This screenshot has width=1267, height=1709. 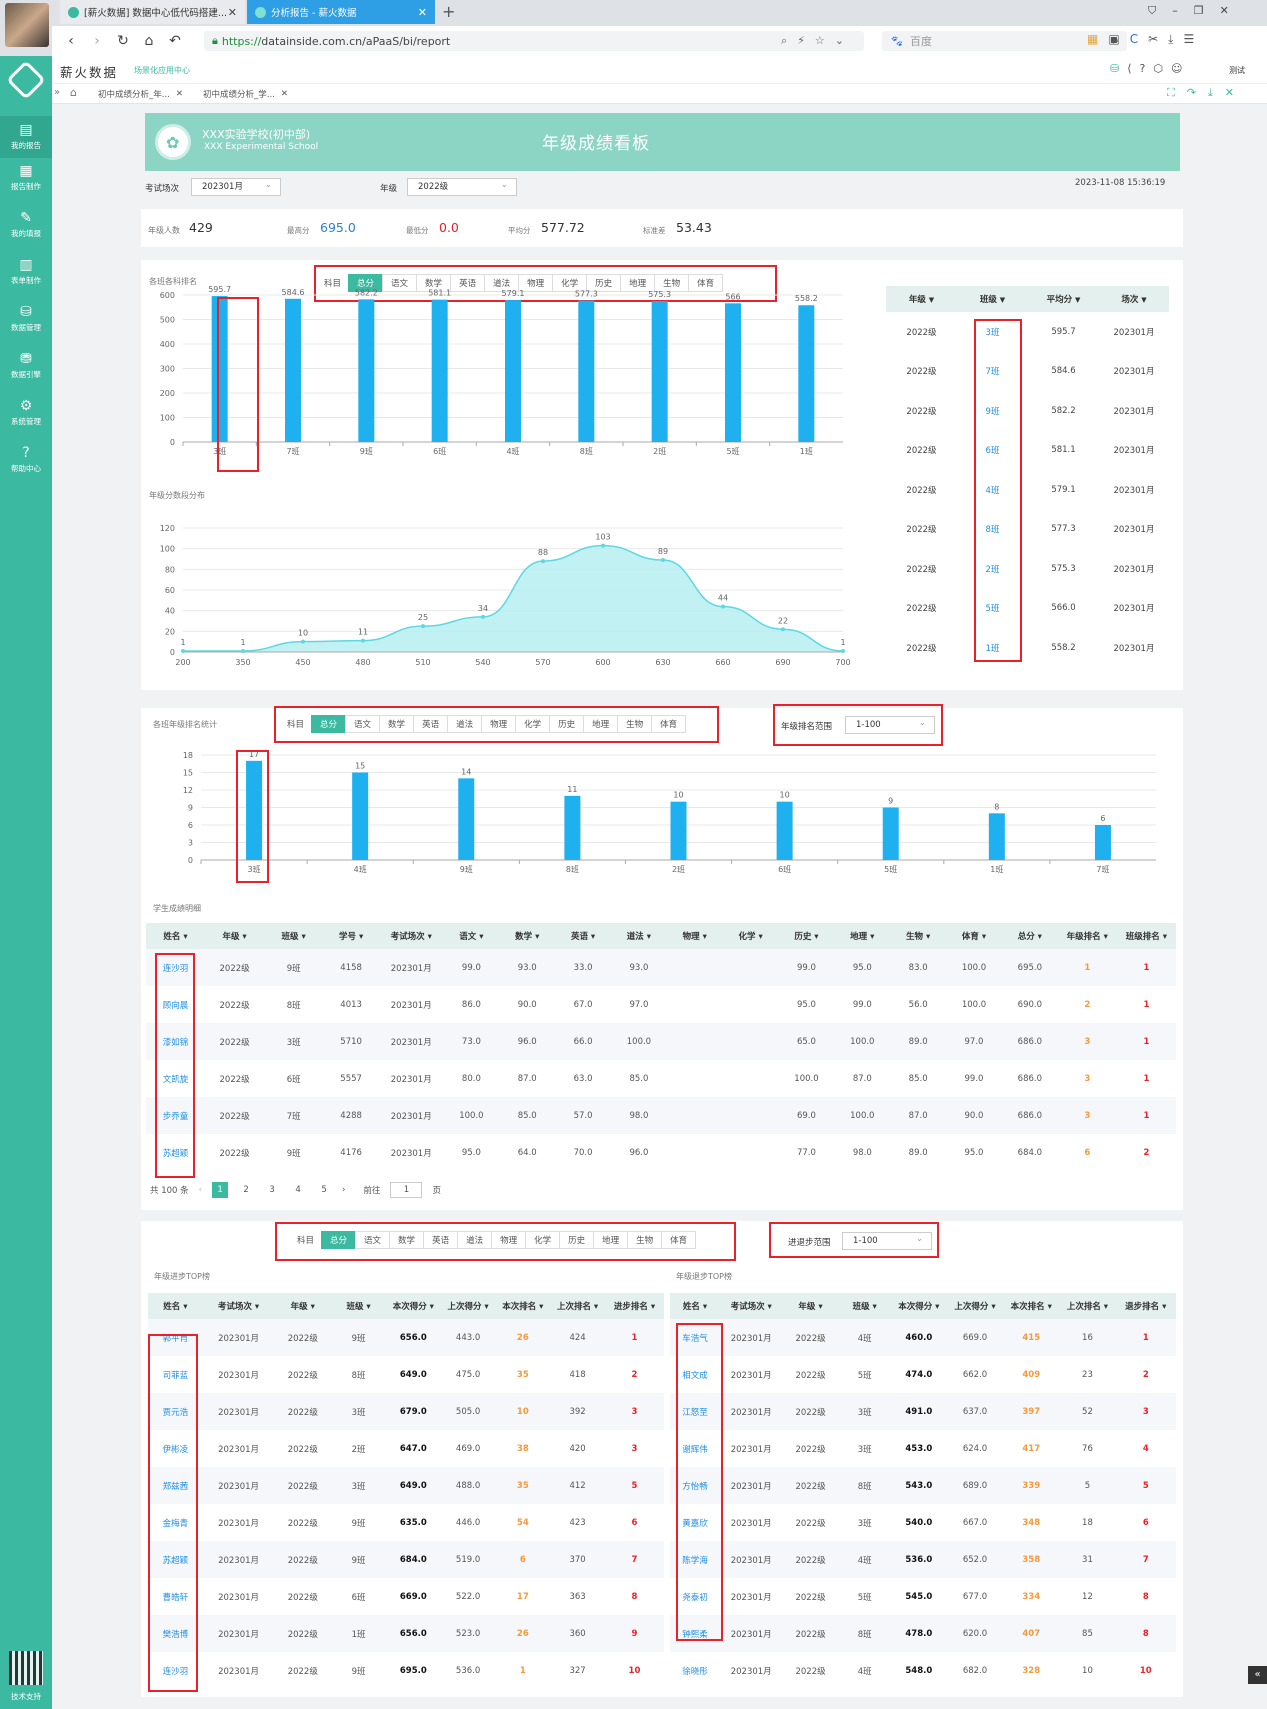 I want to click on reload-icon: ↻, so click(x=123, y=41).